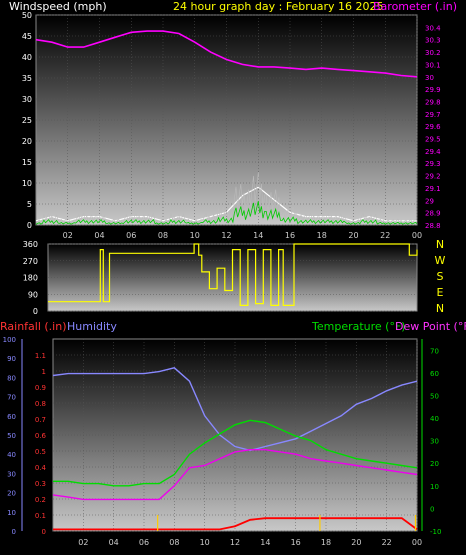  Describe the element at coordinates (430, 326) in the screenshot. I see `dewpoint-axis-title: Dew Point (°F)` at that location.